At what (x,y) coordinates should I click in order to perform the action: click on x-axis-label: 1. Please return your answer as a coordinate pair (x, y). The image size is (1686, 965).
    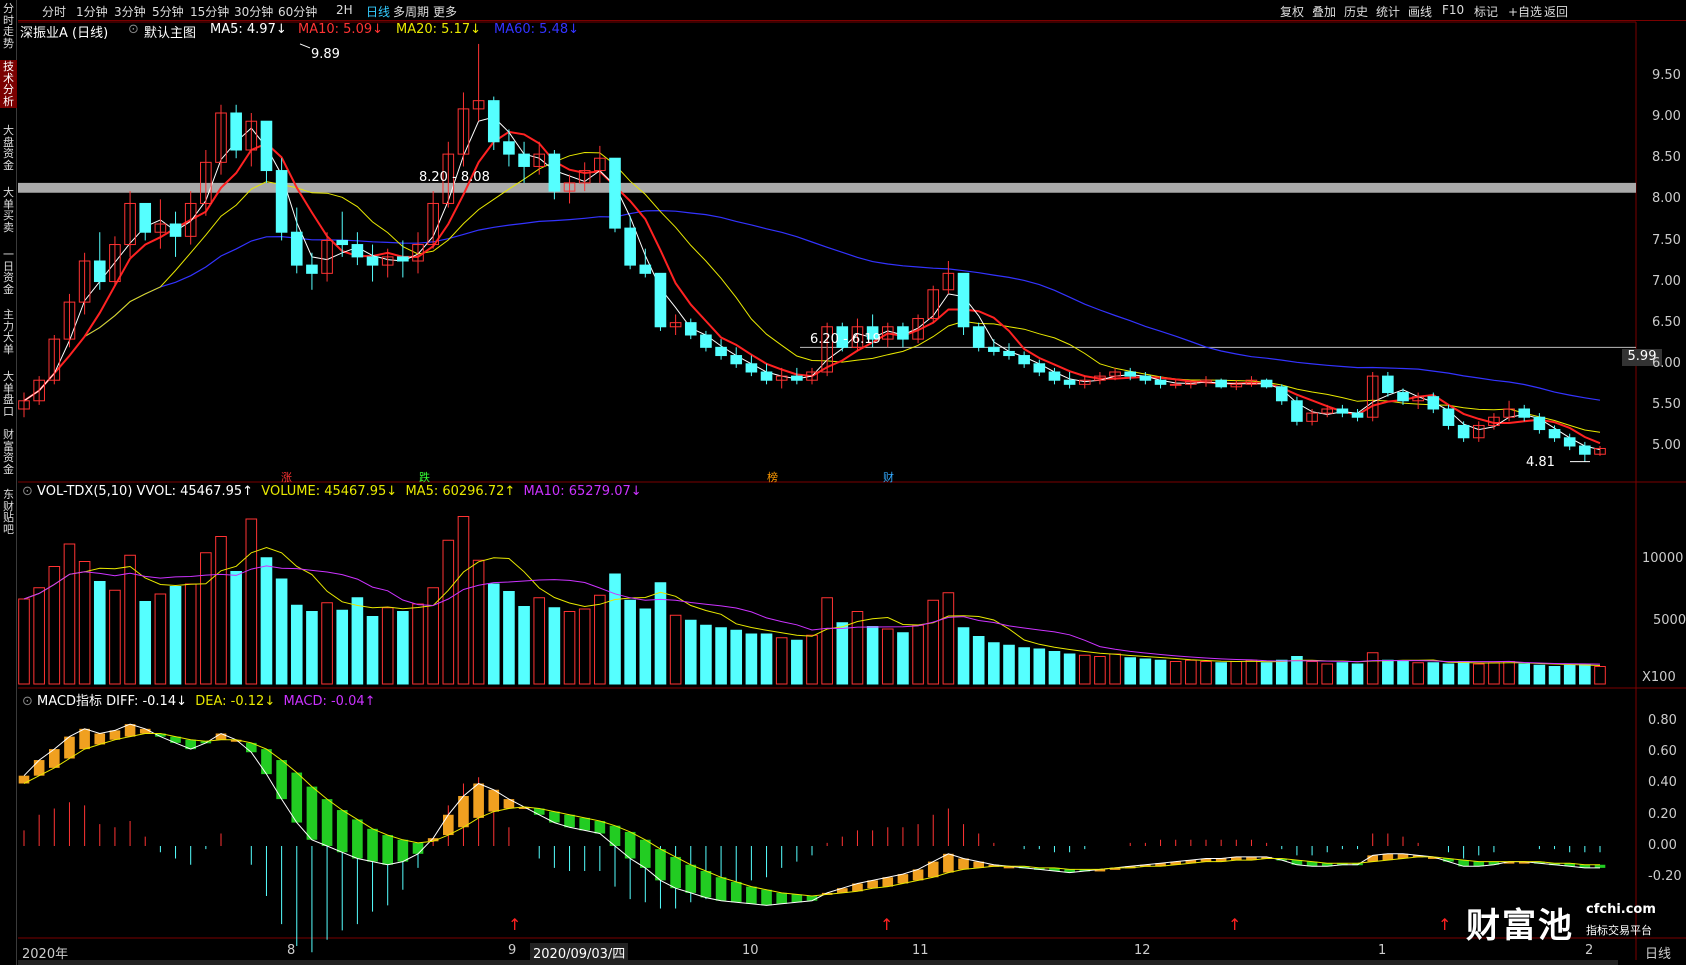
    Looking at the image, I should click on (1382, 950).